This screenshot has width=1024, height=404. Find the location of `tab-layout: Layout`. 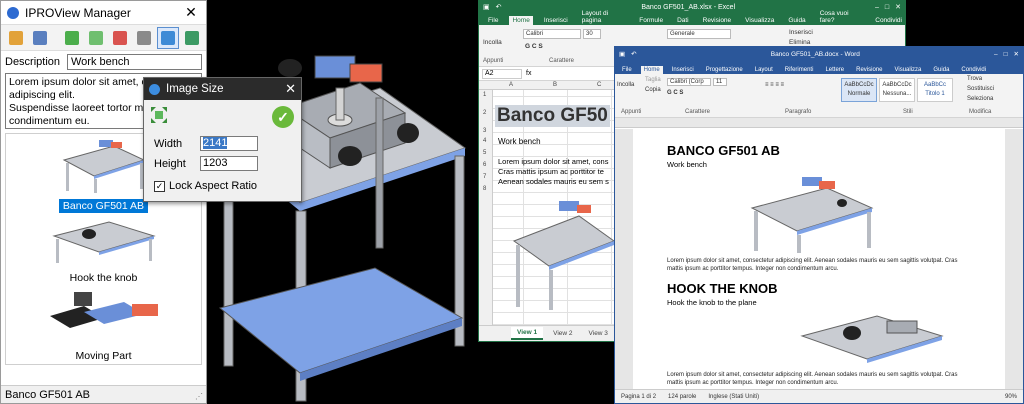

tab-layout: Layout is located at coordinates (764, 70).